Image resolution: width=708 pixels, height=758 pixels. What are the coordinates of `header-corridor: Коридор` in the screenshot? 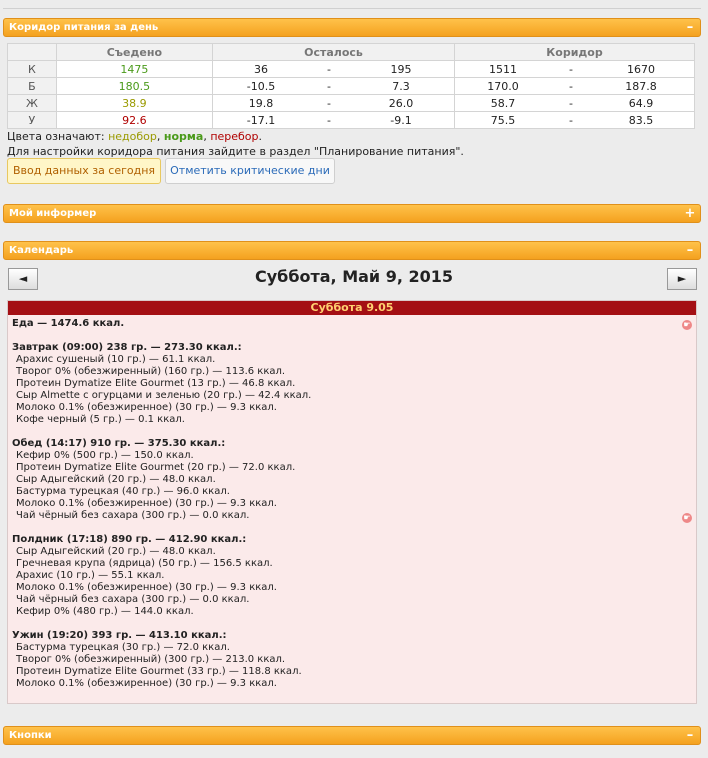 It's located at (574, 52).